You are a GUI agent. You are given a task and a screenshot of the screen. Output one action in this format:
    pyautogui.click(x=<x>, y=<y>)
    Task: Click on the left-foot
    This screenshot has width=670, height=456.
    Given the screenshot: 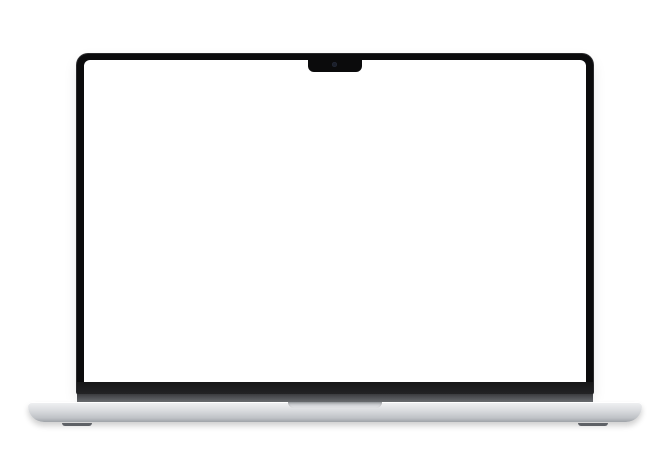 What is the action you would take?
    pyautogui.click(x=77, y=424)
    